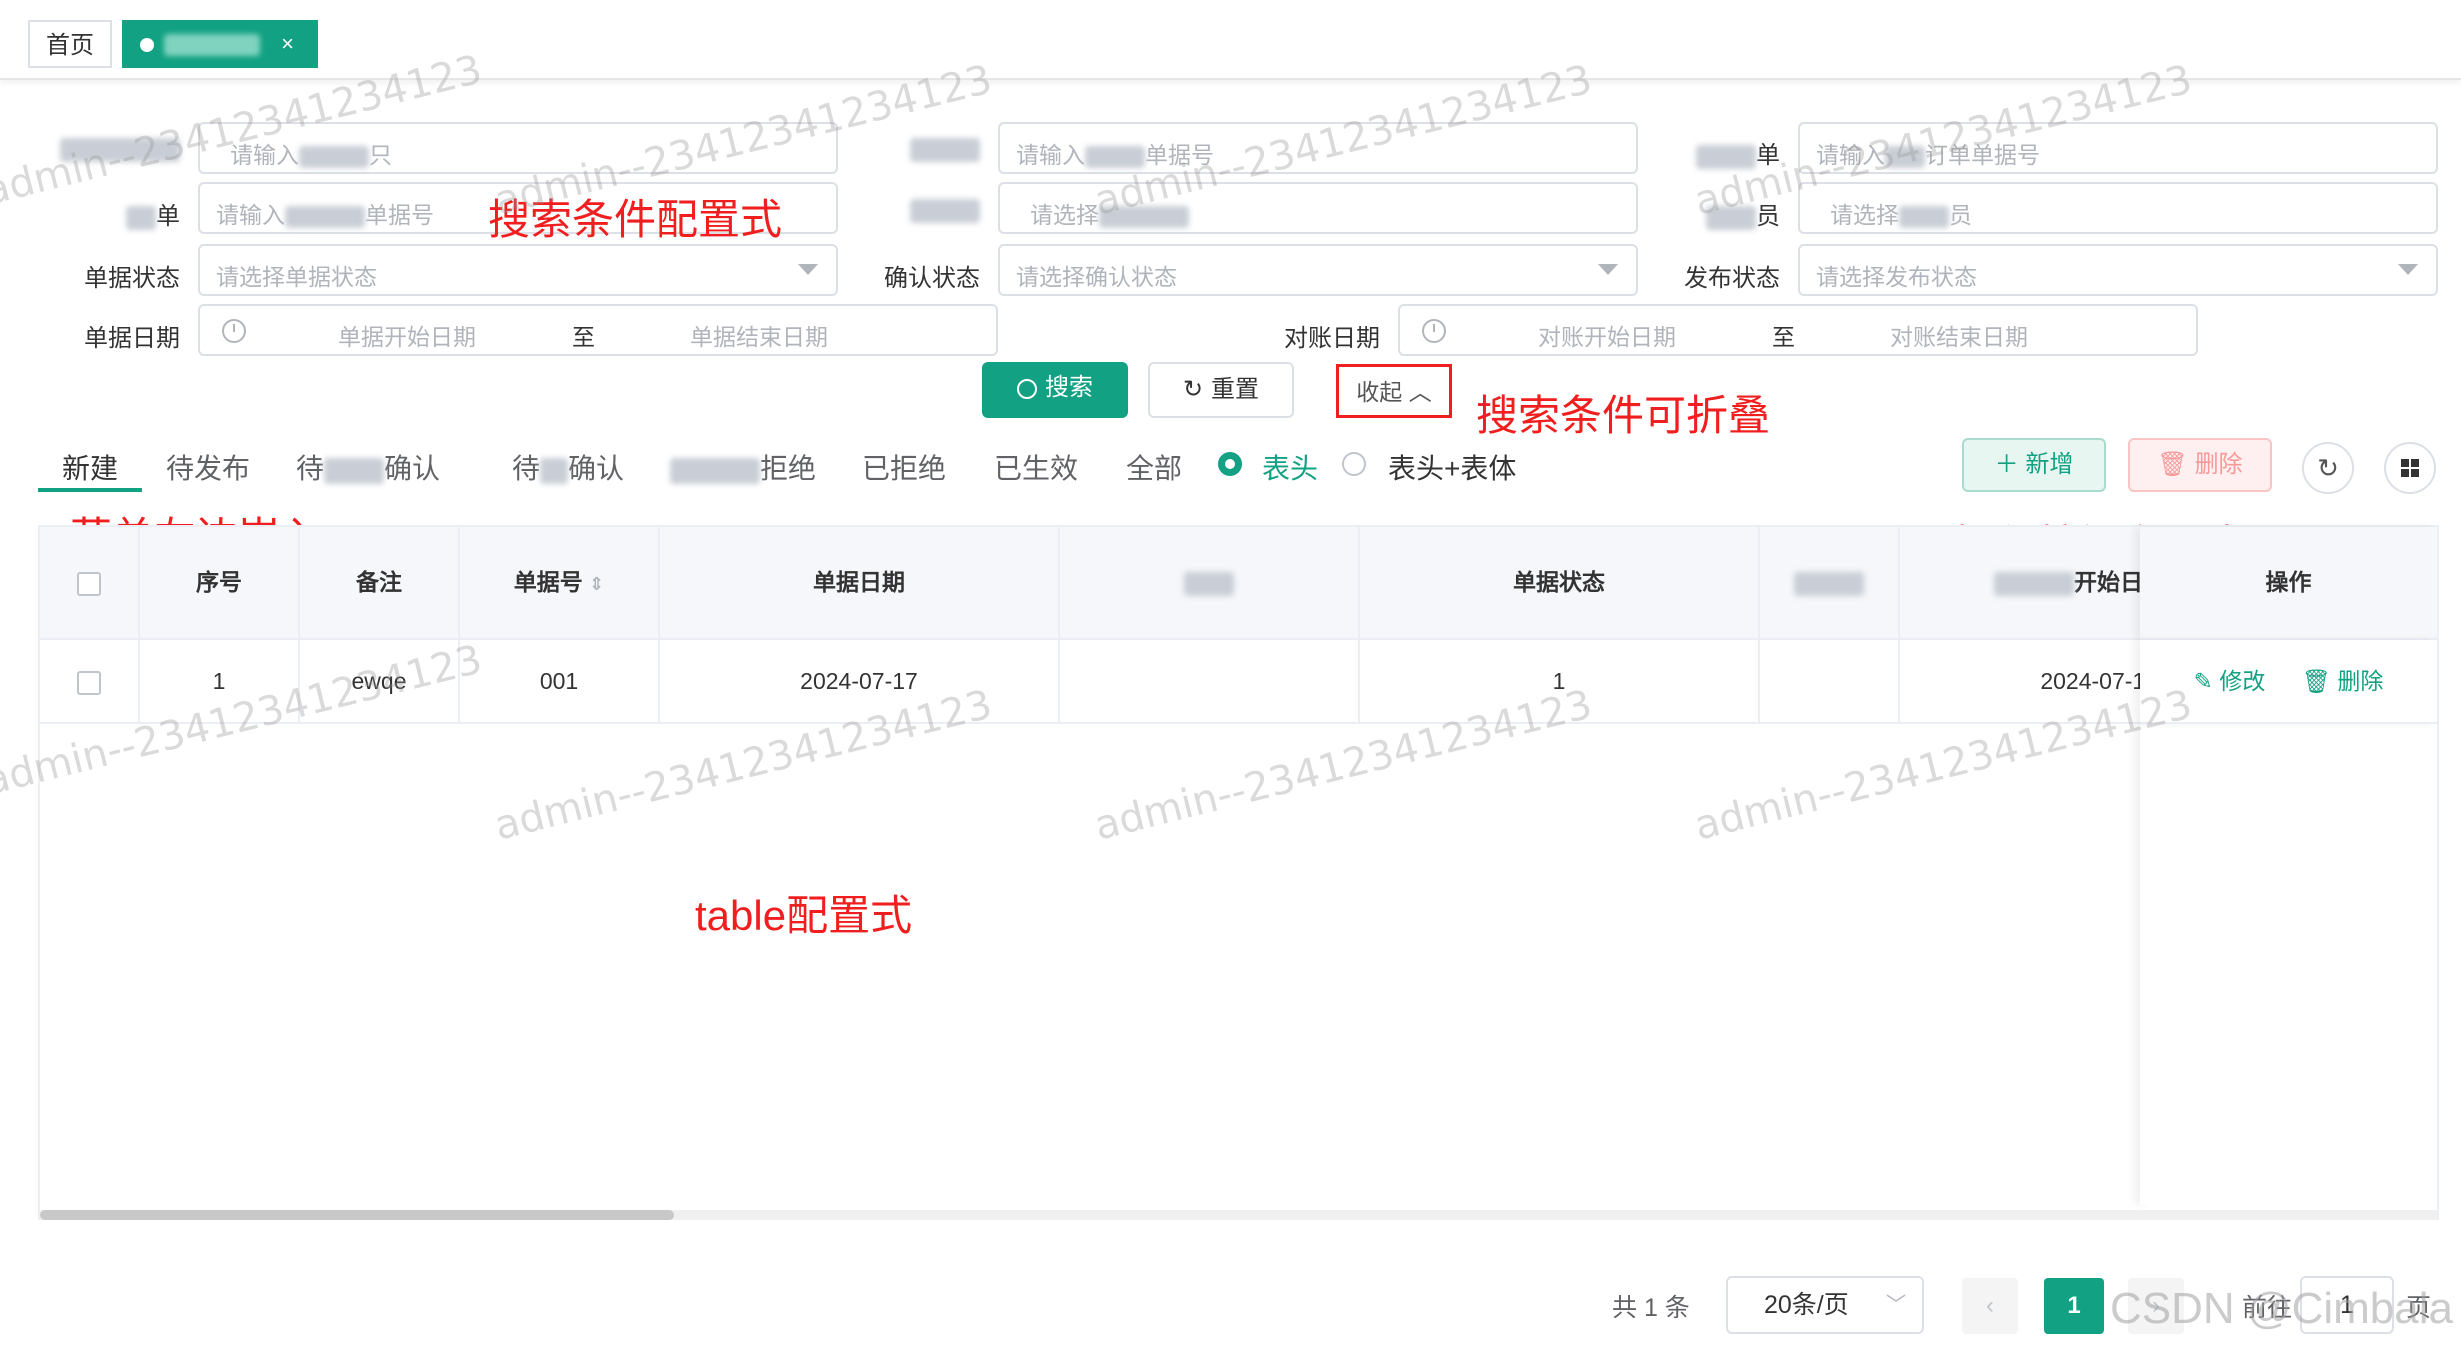 This screenshot has width=2461, height=1355. I want to click on status-tab-effective: 已生效, so click(1036, 467).